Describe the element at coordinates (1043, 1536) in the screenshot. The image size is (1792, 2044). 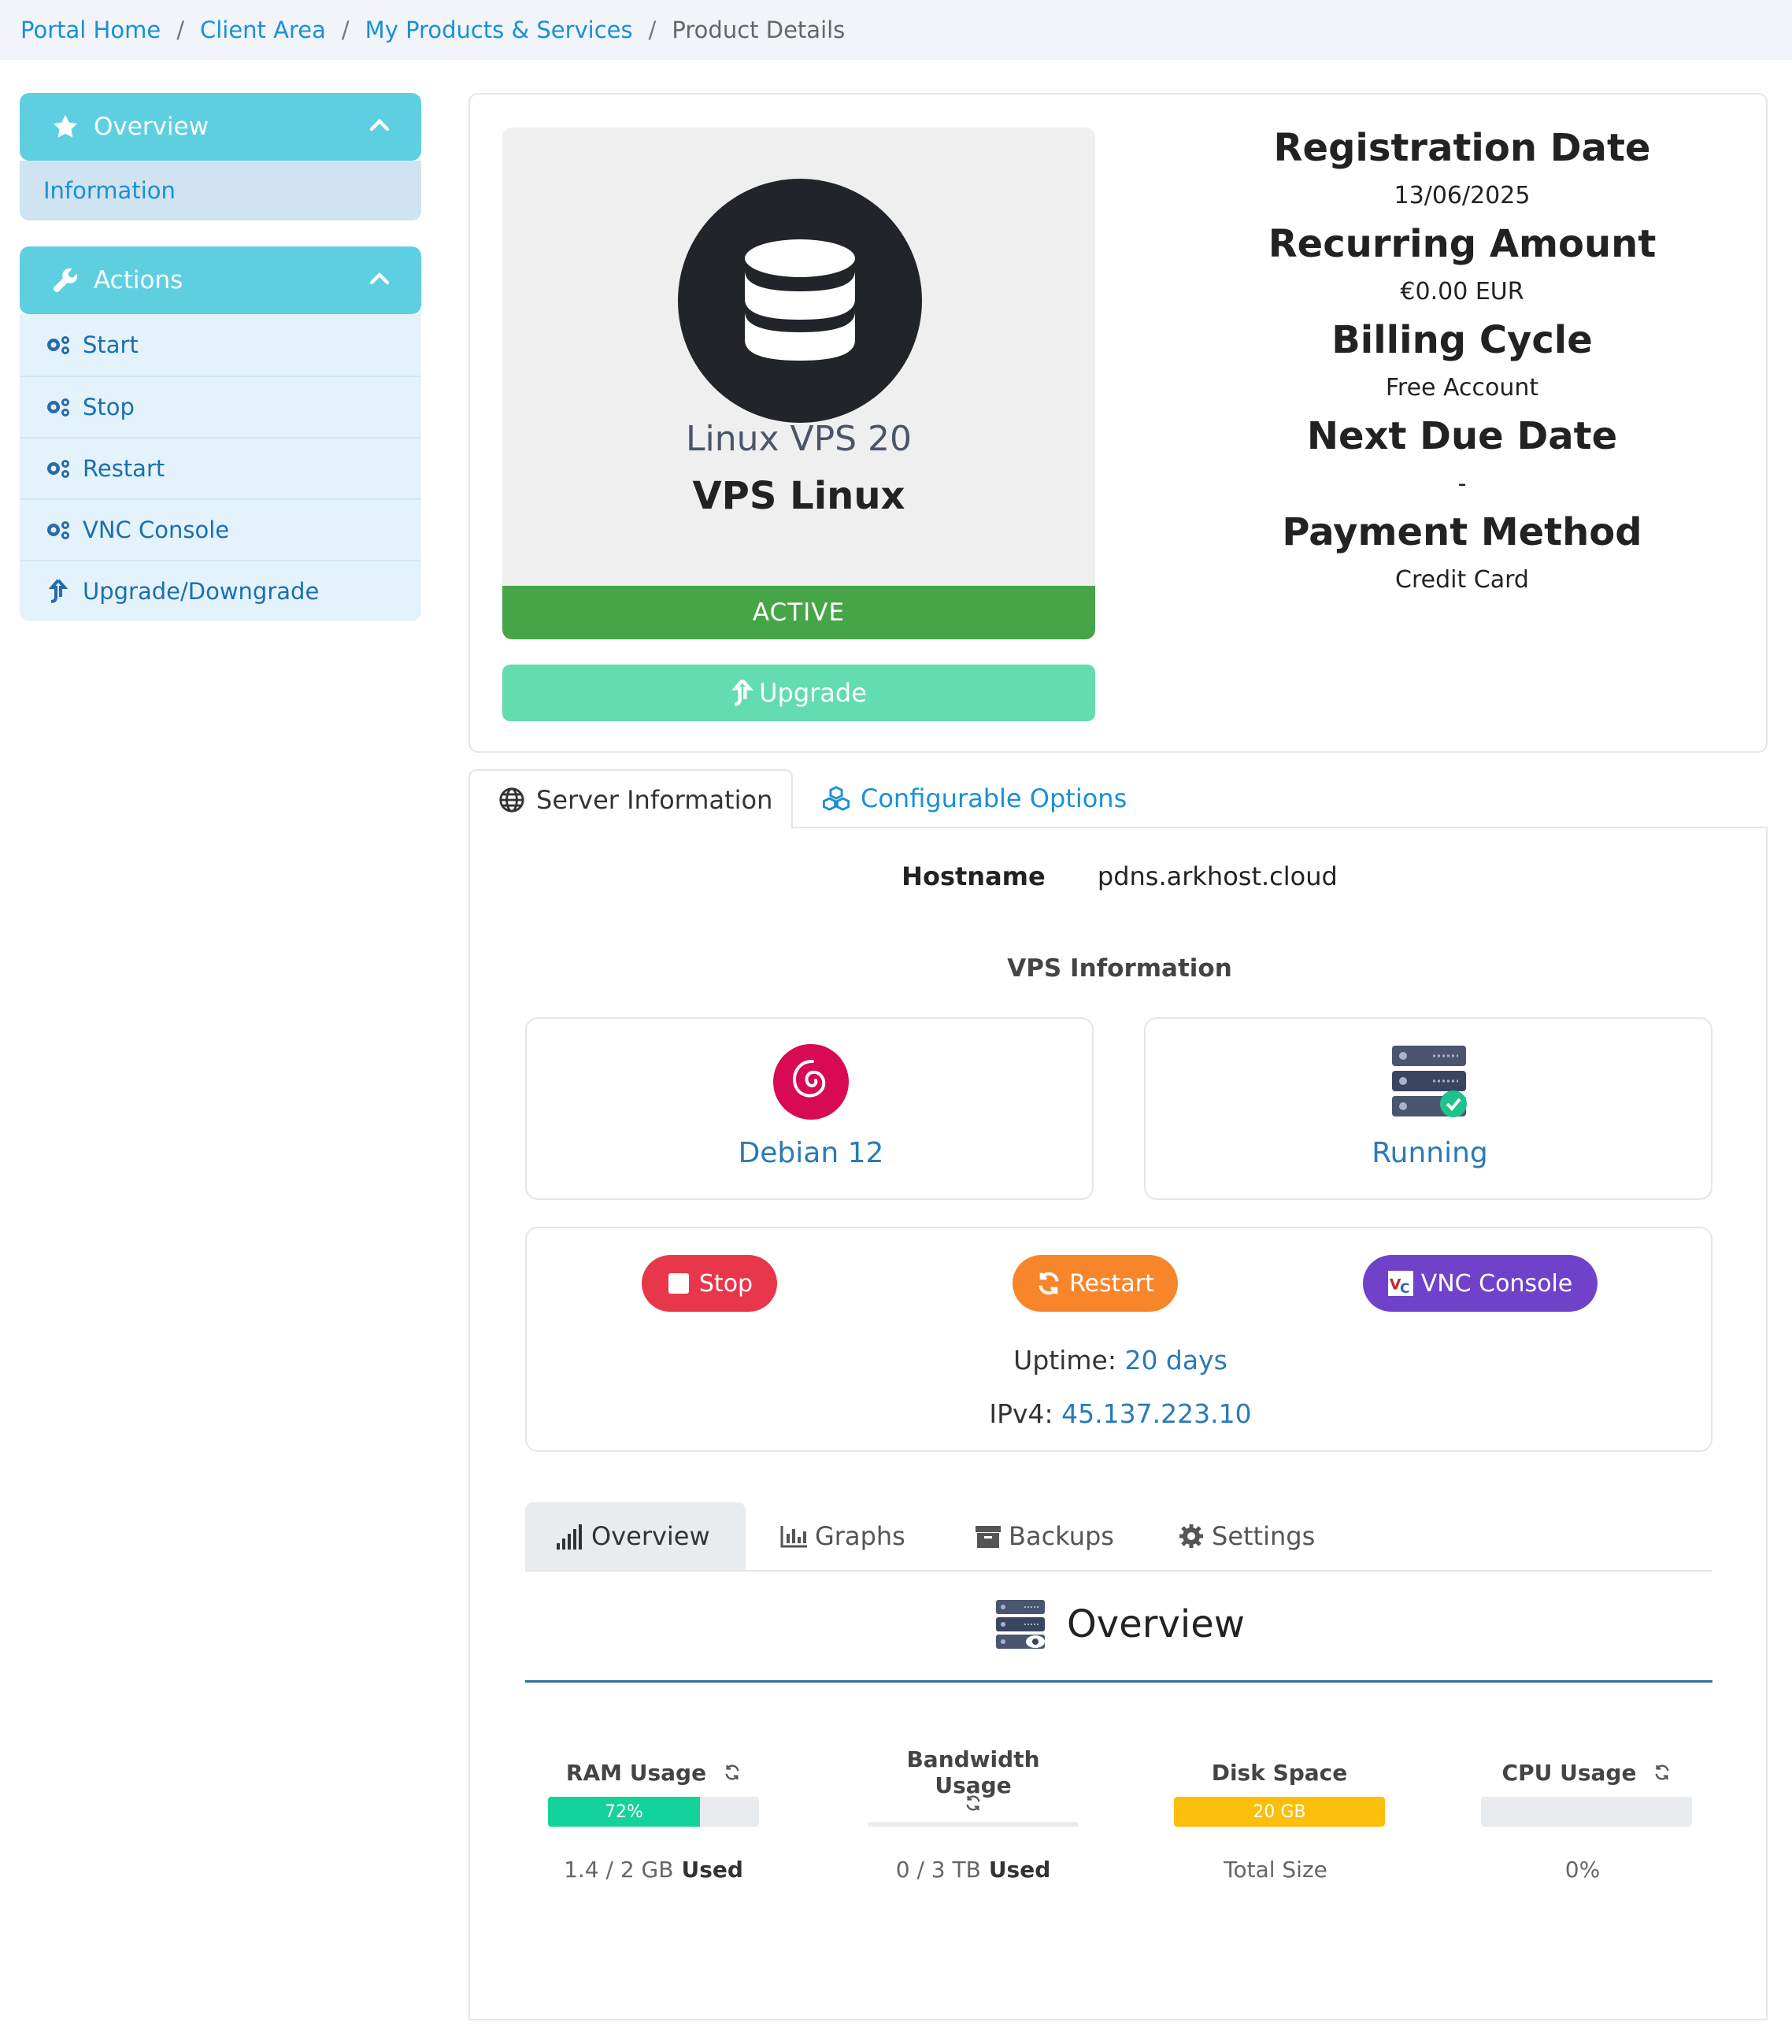
I see `subtab-backups: Backups` at that location.